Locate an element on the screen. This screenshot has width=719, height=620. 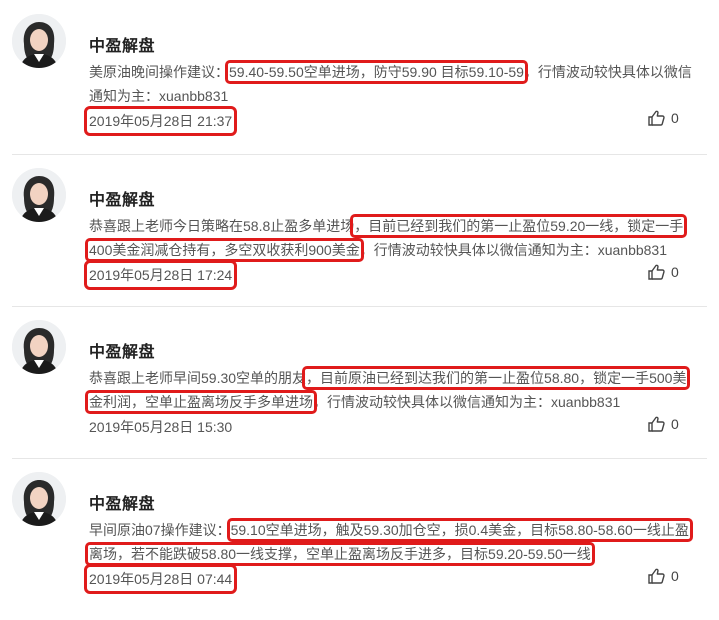
highlighted-text-segment: 金利润，空单止盈离场反手多单进场 is located at coordinates (201, 402).